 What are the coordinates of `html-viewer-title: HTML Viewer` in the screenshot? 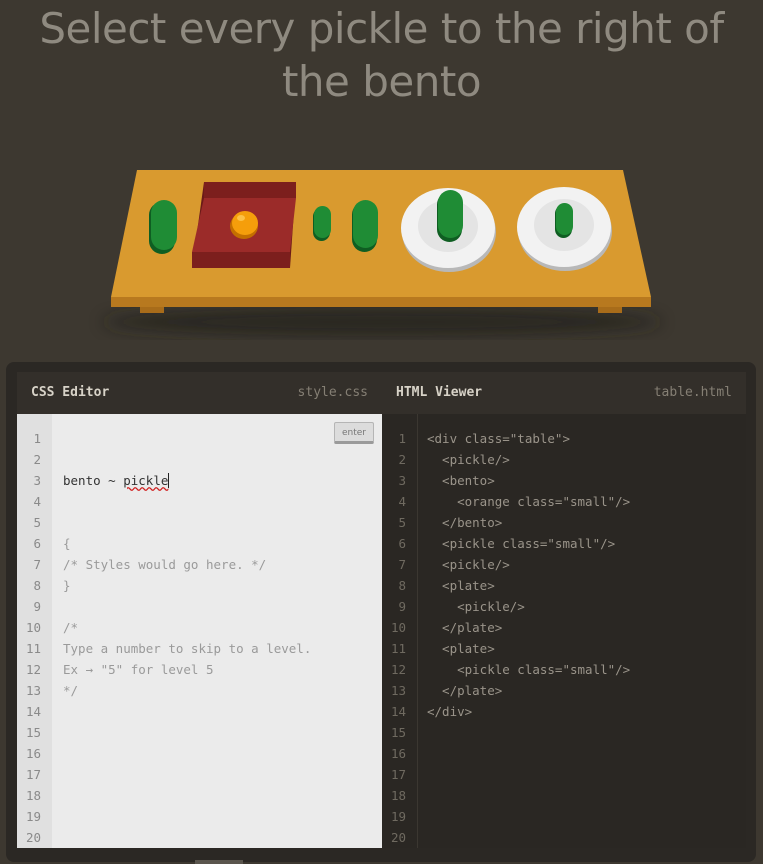 It's located at (439, 392).